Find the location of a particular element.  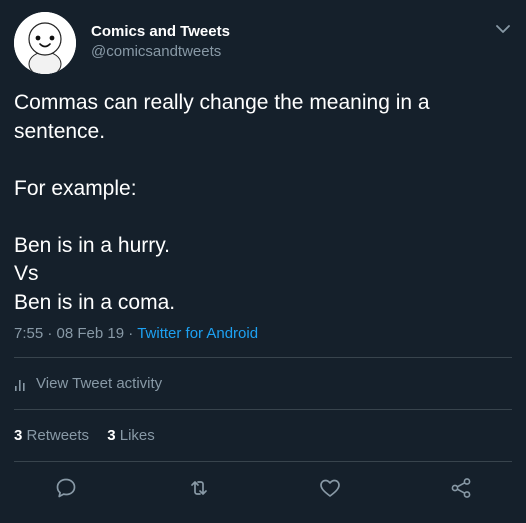

chevron-down-icon is located at coordinates (503, 29).